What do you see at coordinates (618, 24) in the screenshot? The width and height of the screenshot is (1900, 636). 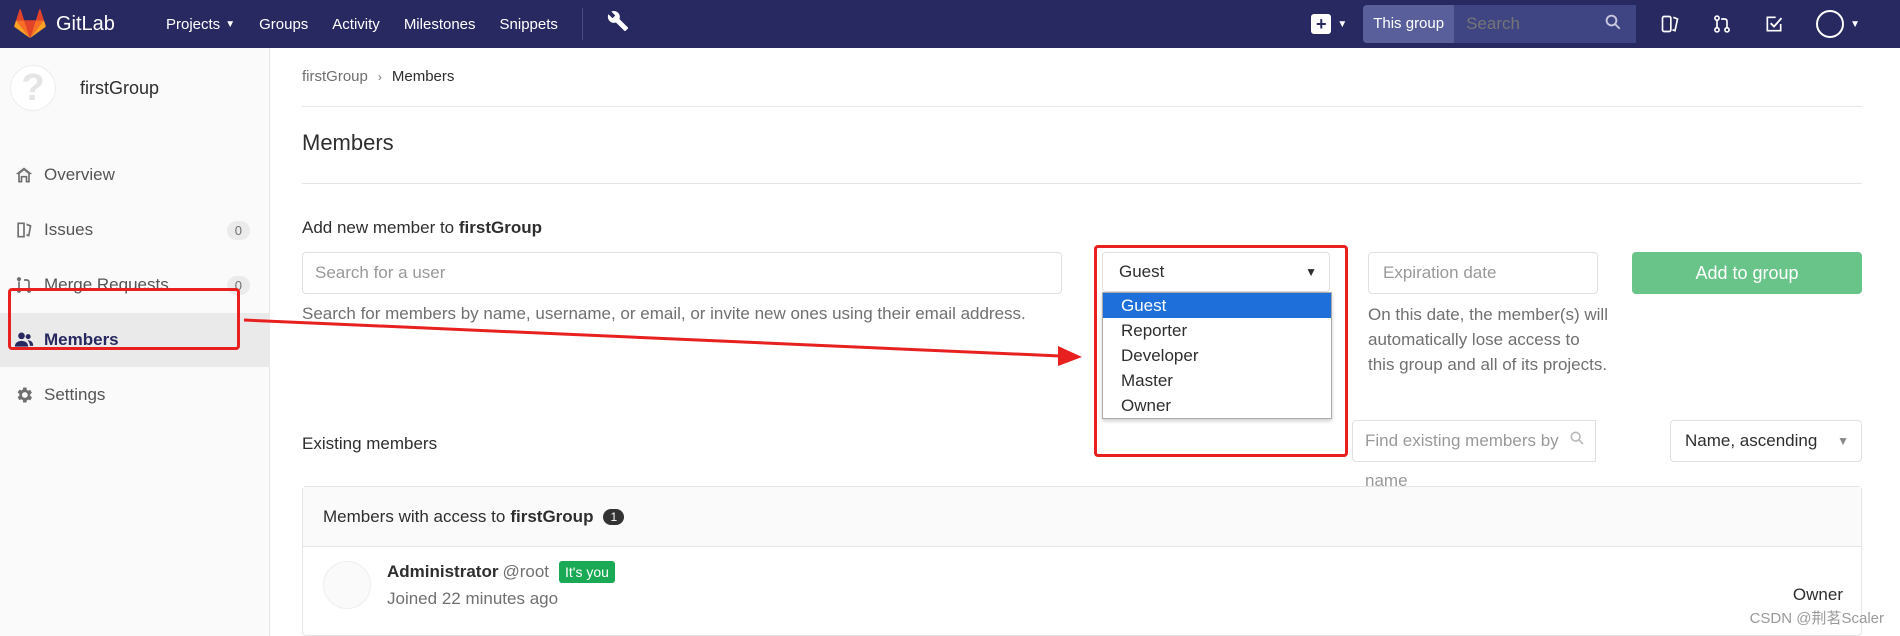 I see `admin-wrench-icon` at bounding box center [618, 24].